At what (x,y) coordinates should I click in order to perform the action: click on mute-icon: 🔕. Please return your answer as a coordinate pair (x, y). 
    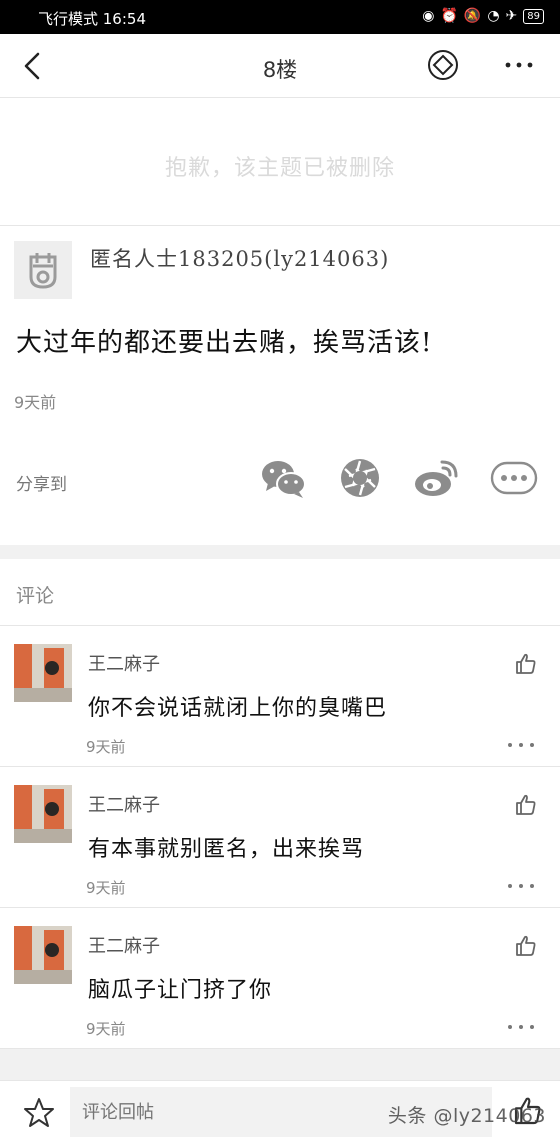
    Looking at the image, I should click on (472, 16).